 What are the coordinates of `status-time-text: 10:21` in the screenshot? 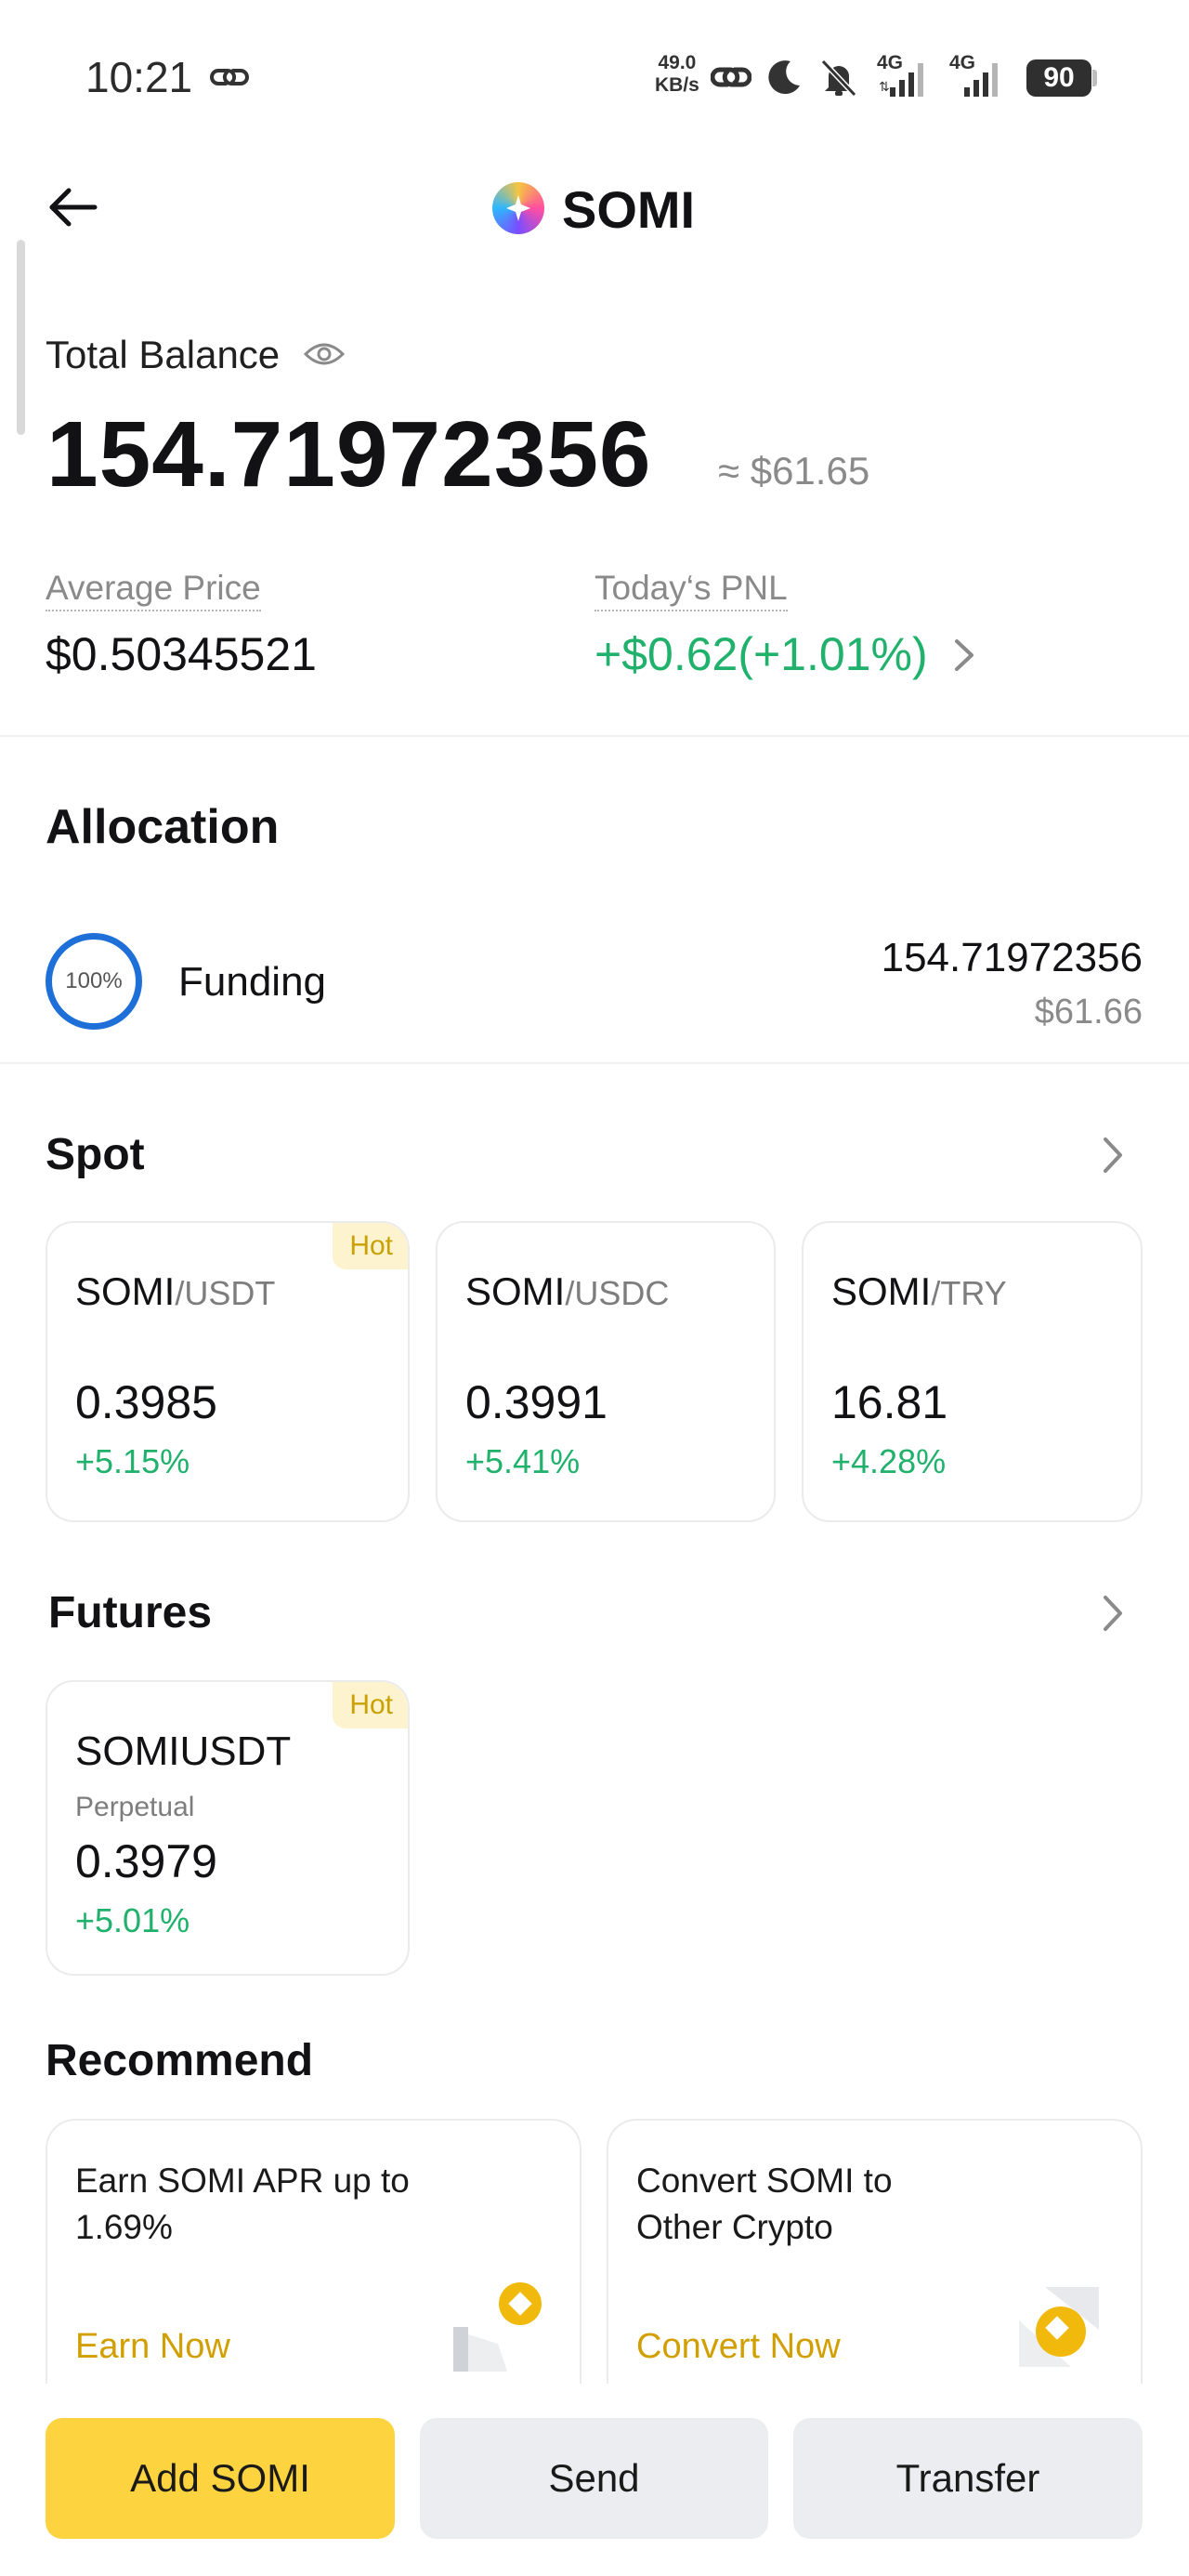 It's located at (139, 77).